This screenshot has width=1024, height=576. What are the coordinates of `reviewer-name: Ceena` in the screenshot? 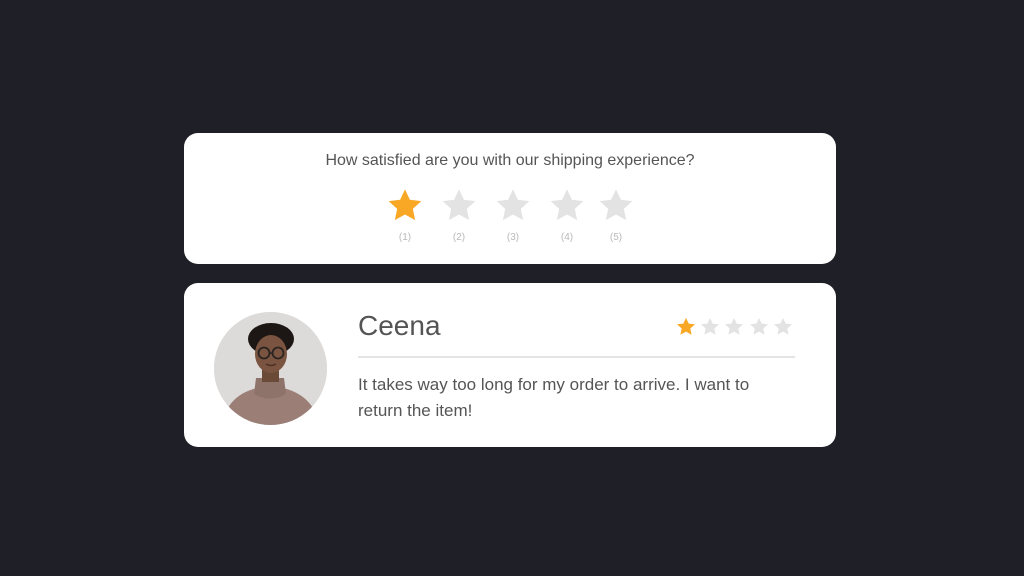 It's located at (399, 325).